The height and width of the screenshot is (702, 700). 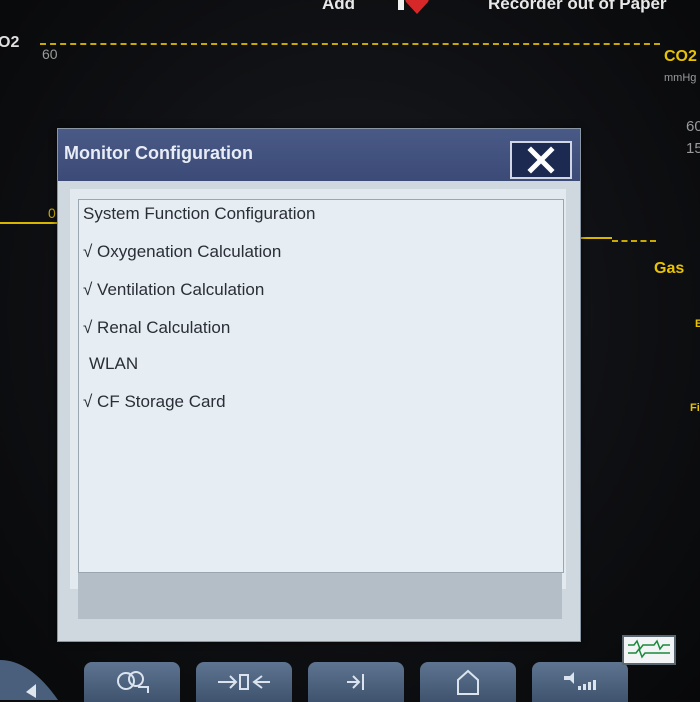 I want to click on right-edge-letter-e: E, so click(x=697, y=324).